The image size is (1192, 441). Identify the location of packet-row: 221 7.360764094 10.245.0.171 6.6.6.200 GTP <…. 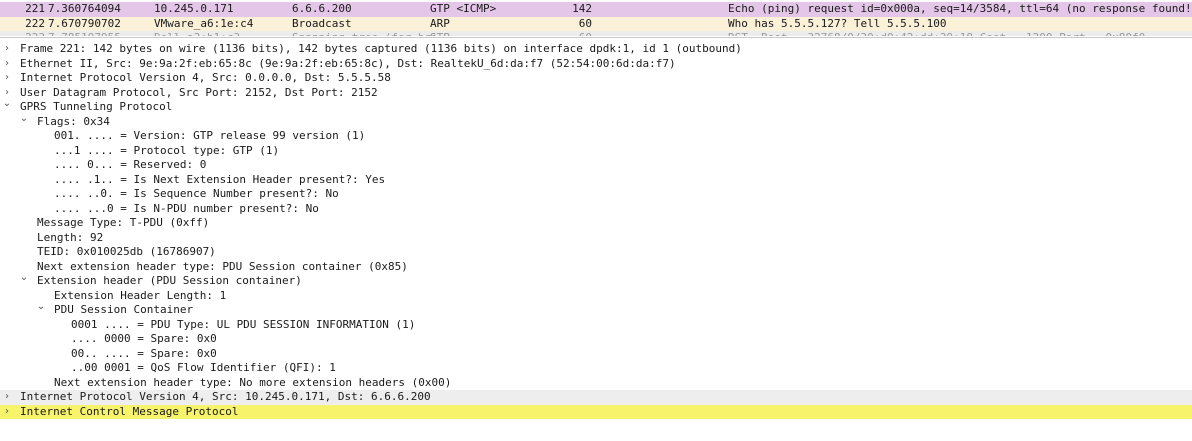
(596, 9).